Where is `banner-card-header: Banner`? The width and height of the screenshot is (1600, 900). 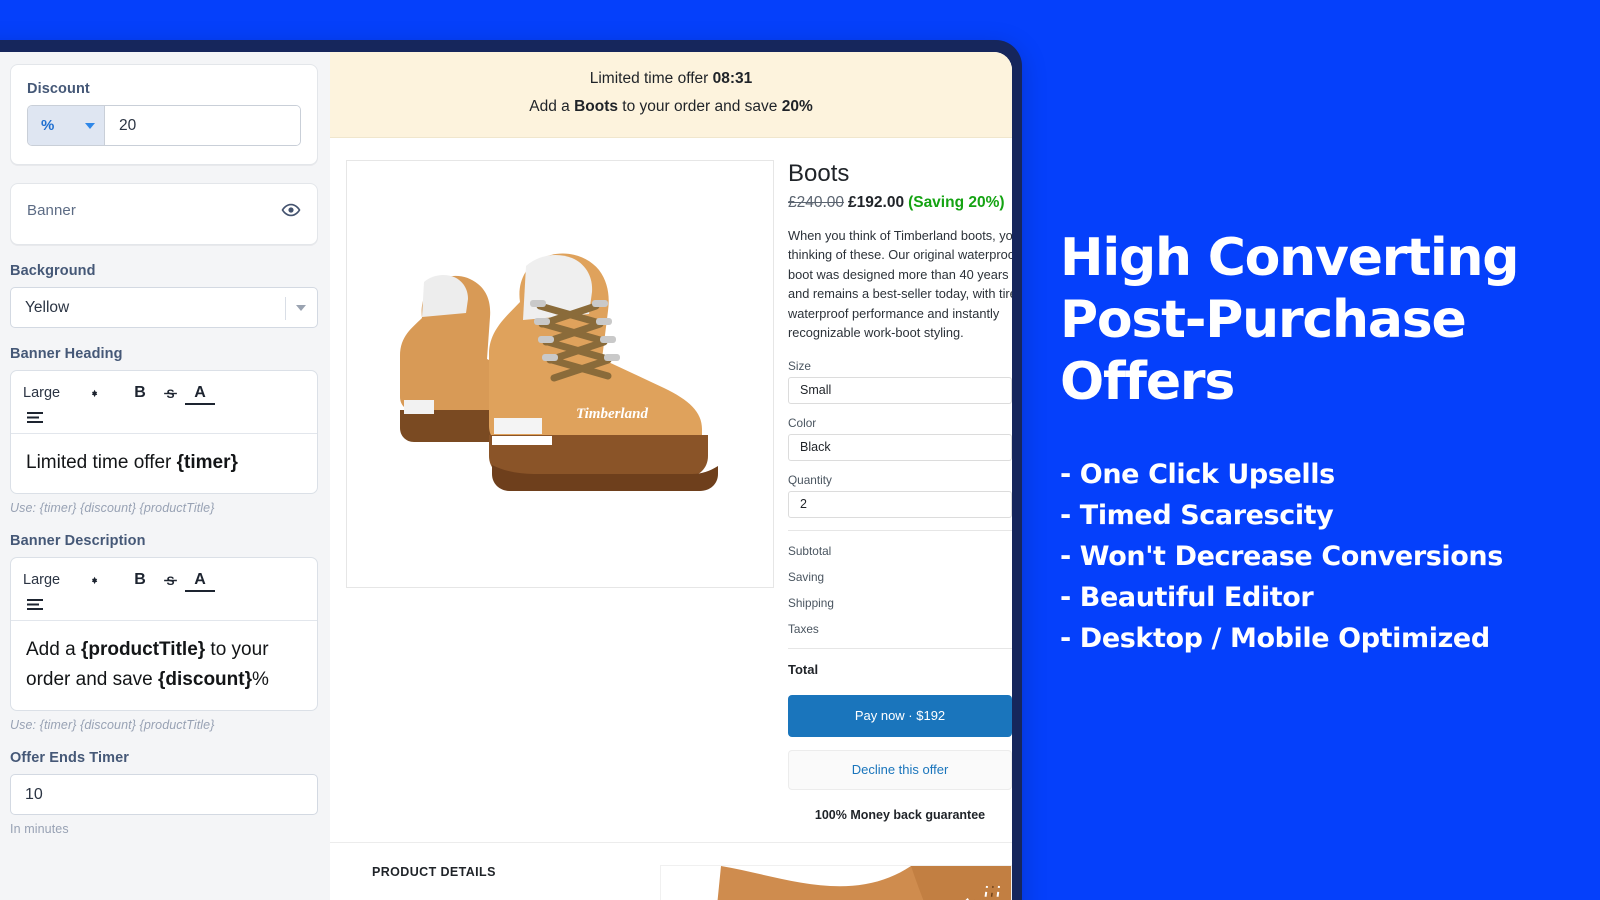 banner-card-header: Banner is located at coordinates (164, 210).